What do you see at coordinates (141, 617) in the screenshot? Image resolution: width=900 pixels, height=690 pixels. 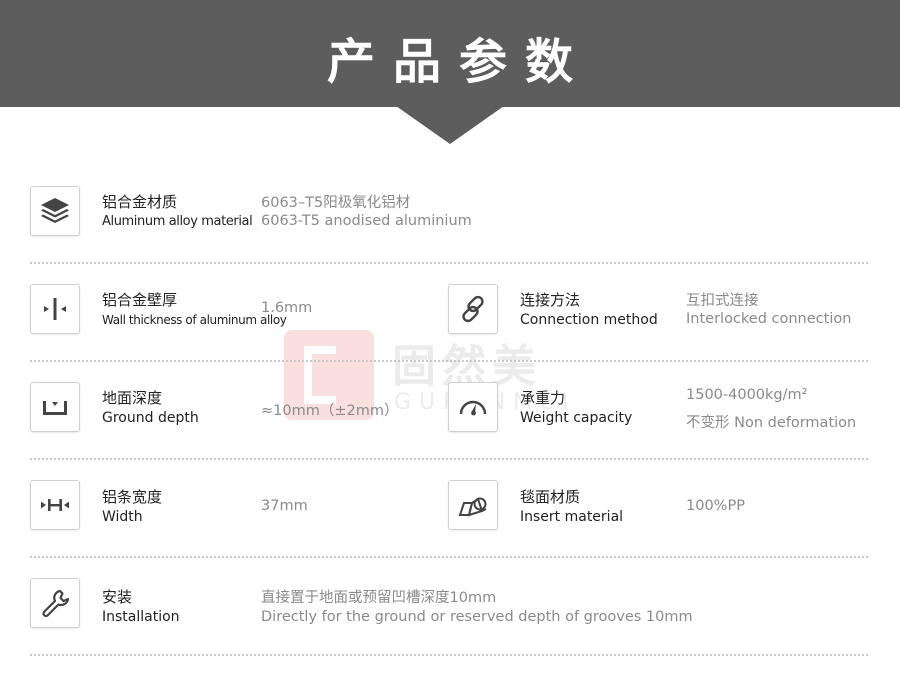 I see `spec-label-en: Installation` at bounding box center [141, 617].